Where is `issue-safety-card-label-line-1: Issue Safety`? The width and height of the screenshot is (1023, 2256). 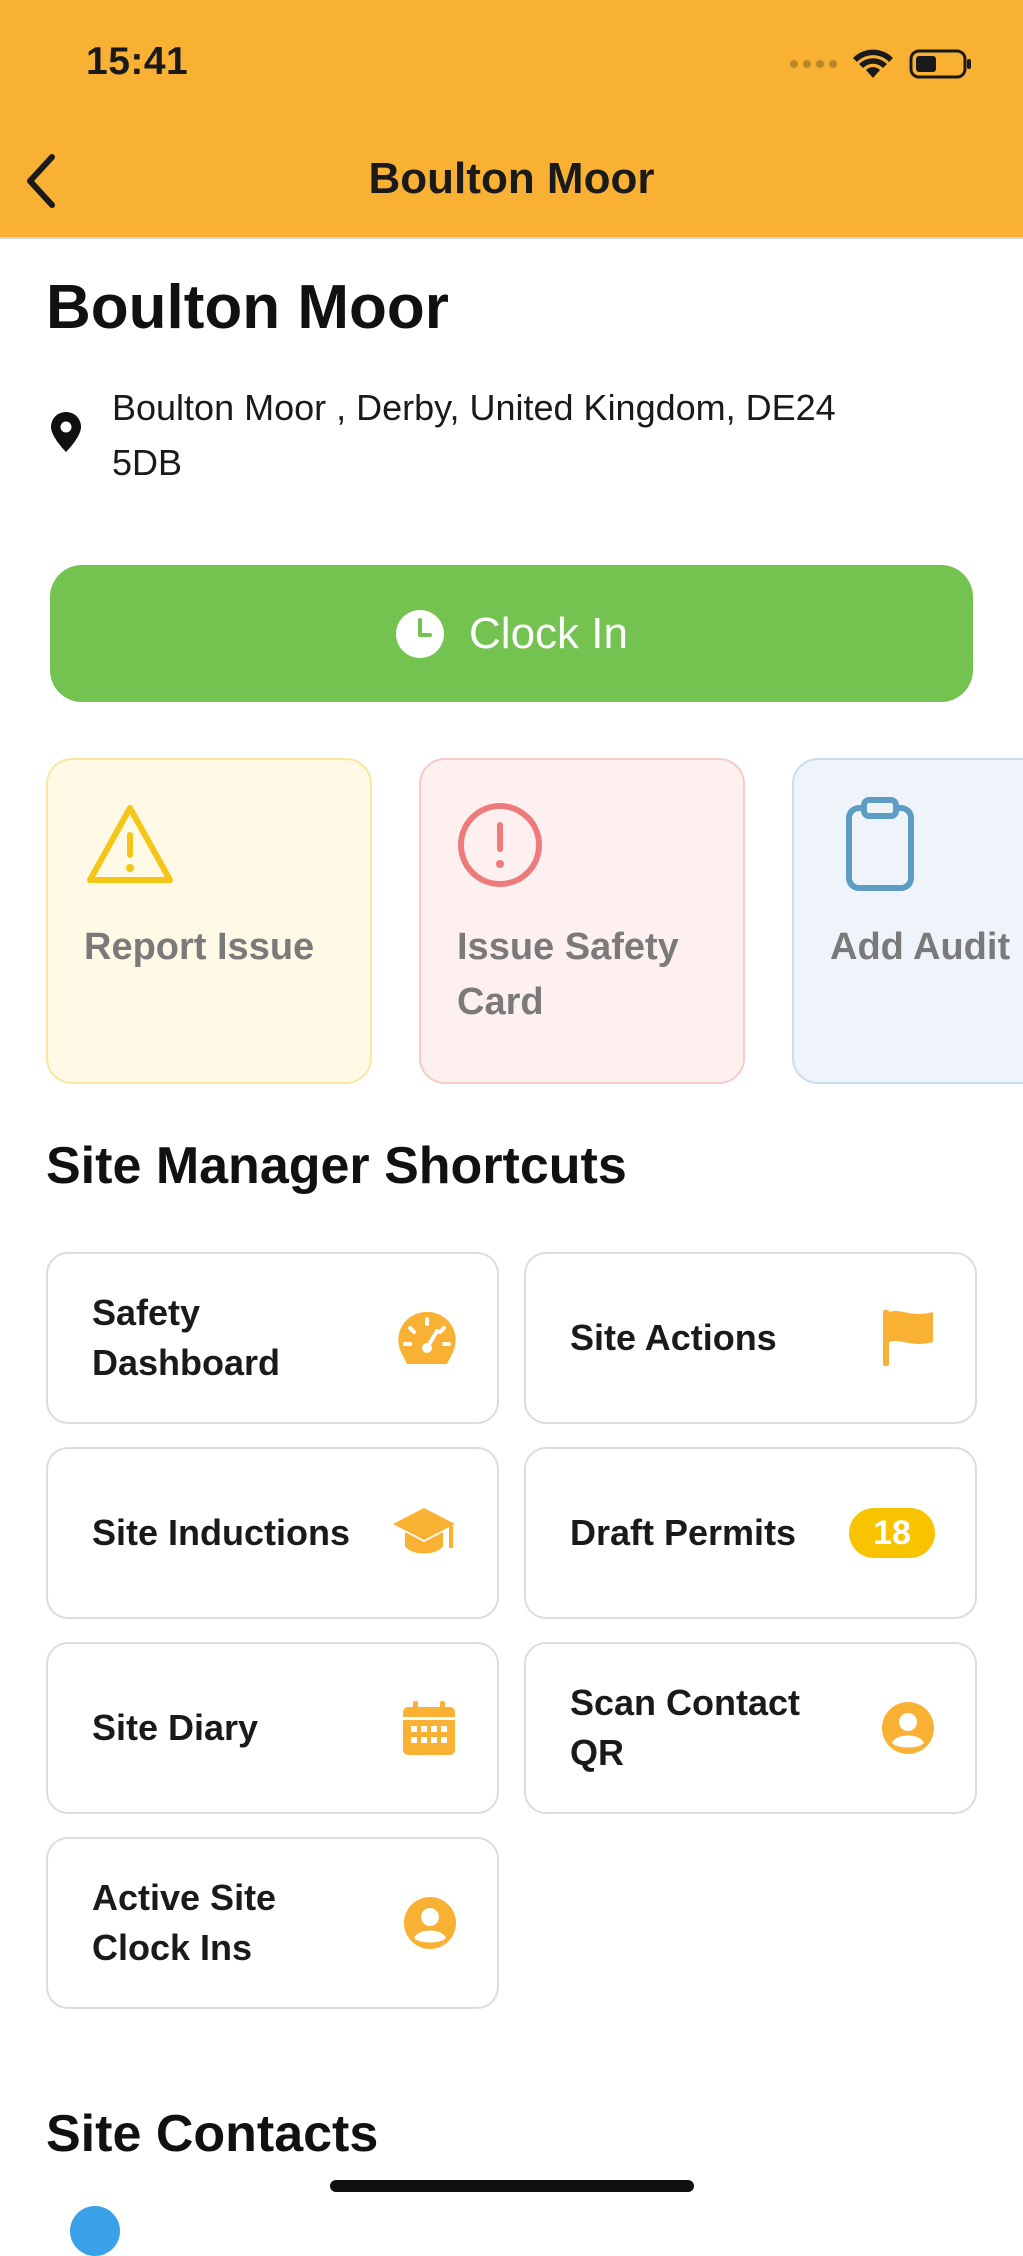
issue-safety-card-label-line-1: Issue Safety is located at coordinates (568, 947).